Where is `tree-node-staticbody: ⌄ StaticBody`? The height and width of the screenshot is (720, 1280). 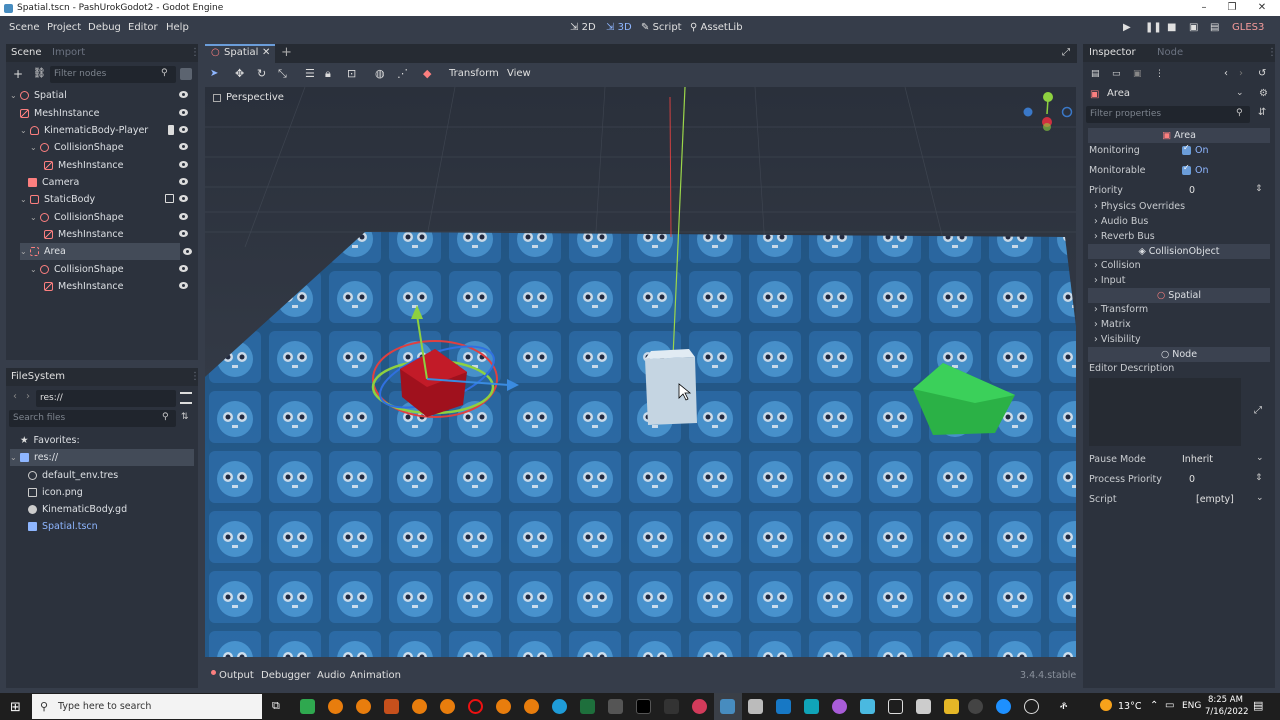 tree-node-staticbody: ⌄ StaticBody is located at coordinates (107, 199).